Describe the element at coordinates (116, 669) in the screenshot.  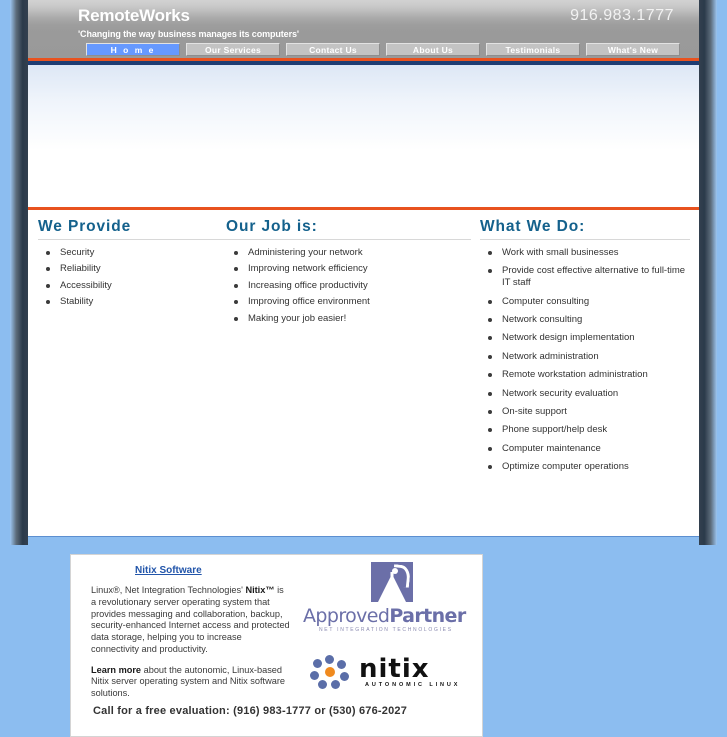
I see `learn-more-text: Learn more` at that location.